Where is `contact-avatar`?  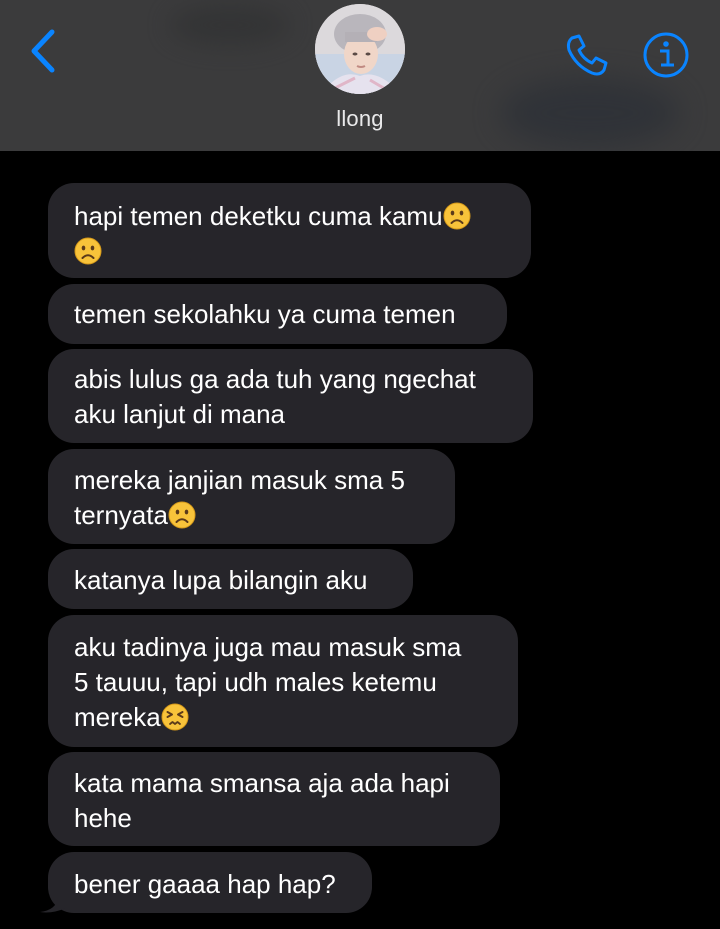
contact-avatar is located at coordinates (360, 49).